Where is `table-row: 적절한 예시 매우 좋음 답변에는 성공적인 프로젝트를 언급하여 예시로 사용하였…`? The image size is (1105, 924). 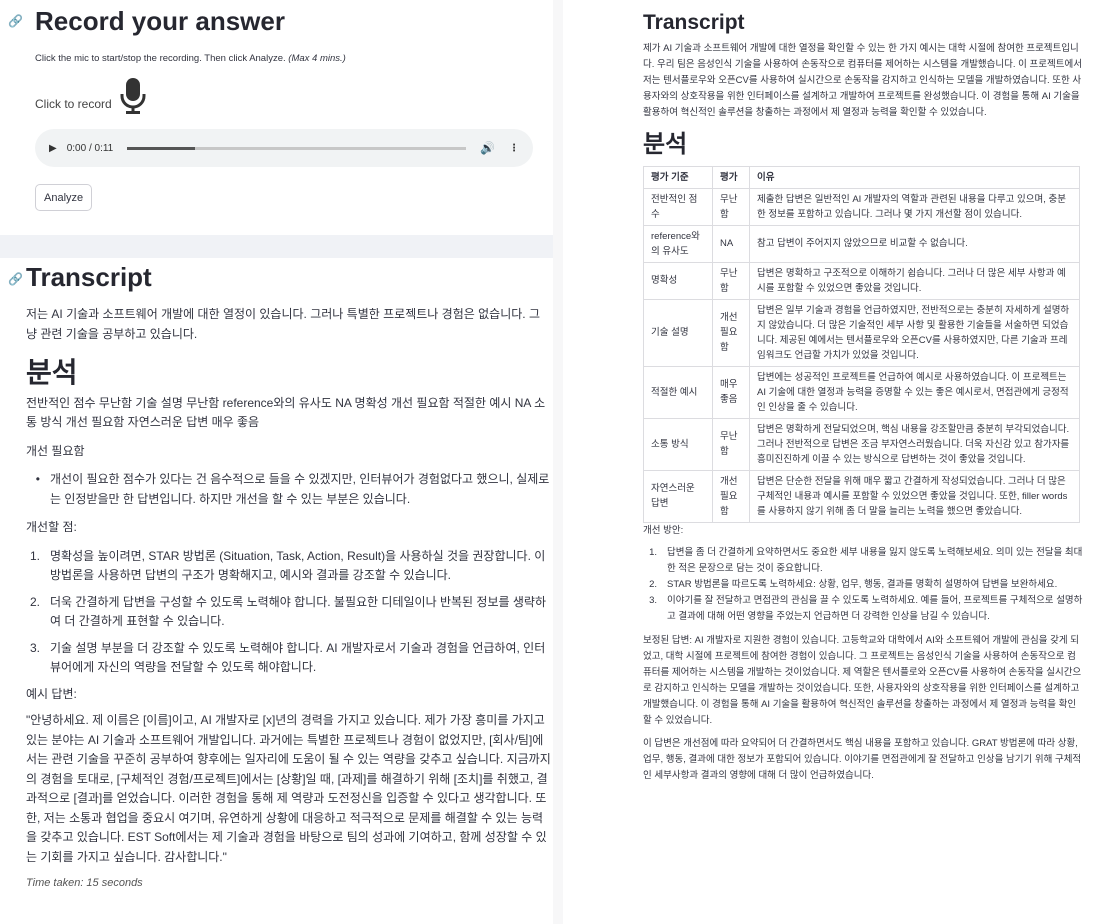 table-row: 적절한 예시 매우 좋음 답변에는 성공적인 프로젝트를 언급하여 예시로 사용하였… is located at coordinates (861, 392).